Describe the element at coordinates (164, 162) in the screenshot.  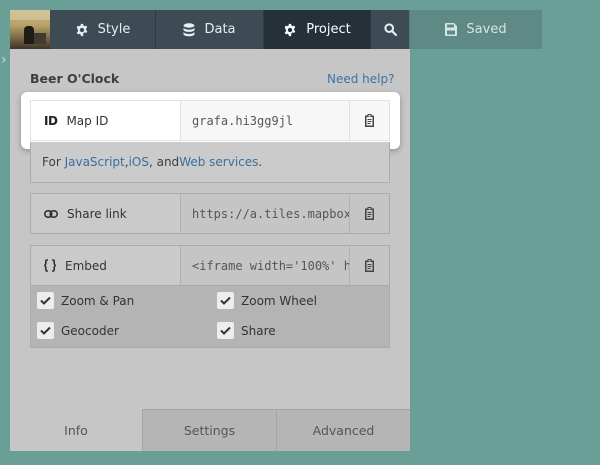
I see `sdk-sep-2: , and` at that location.